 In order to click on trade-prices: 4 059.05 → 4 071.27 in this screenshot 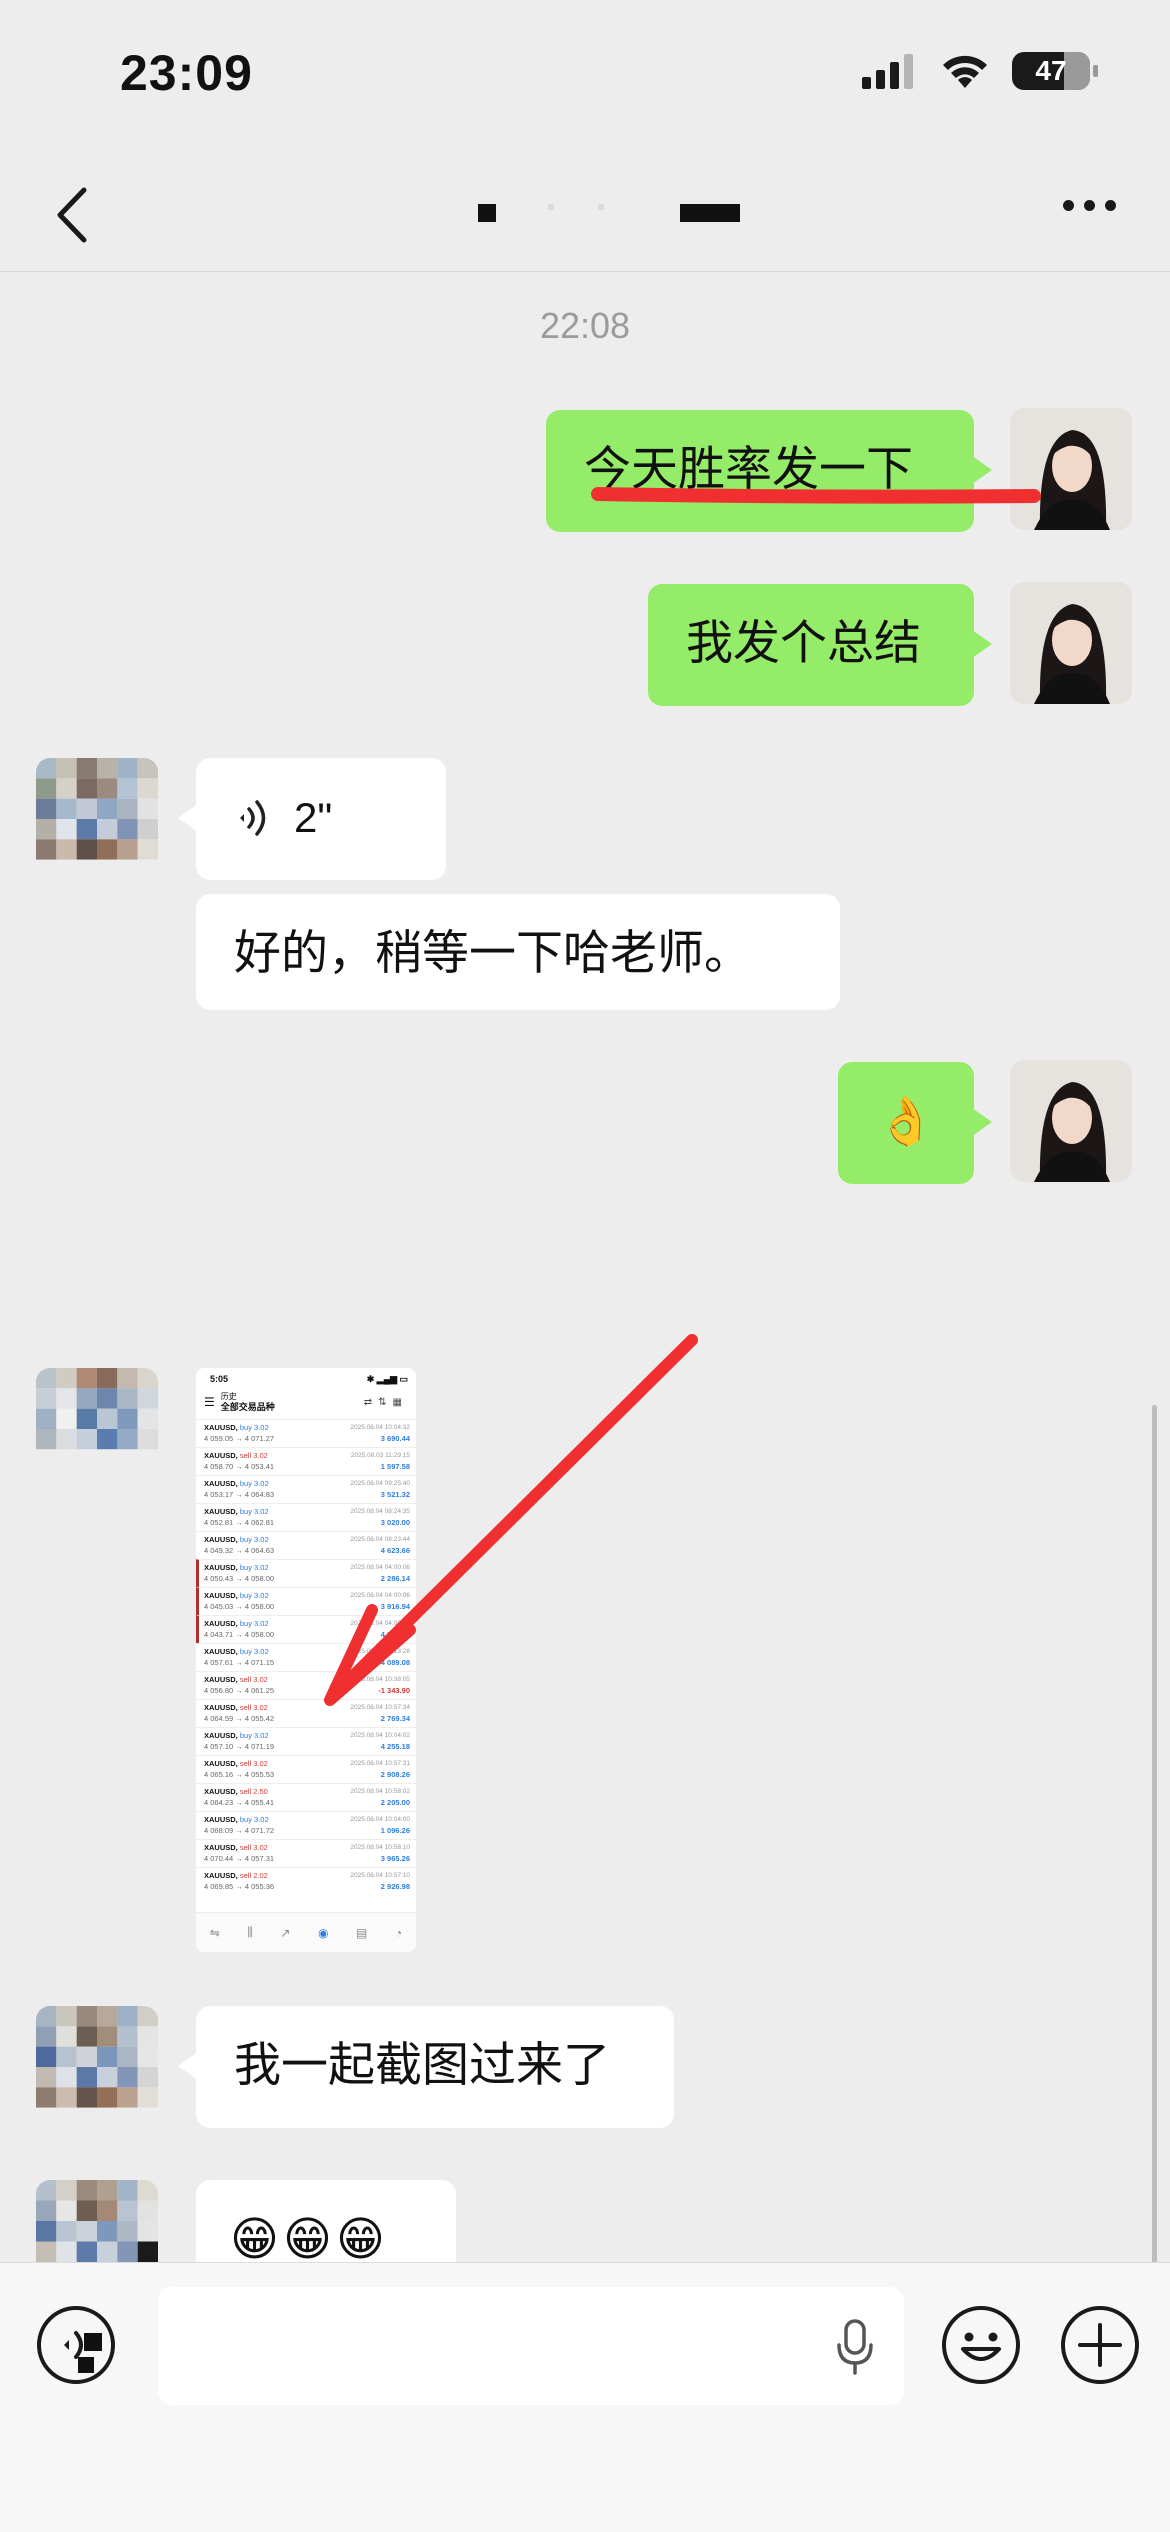, I will do `click(239, 1438)`.